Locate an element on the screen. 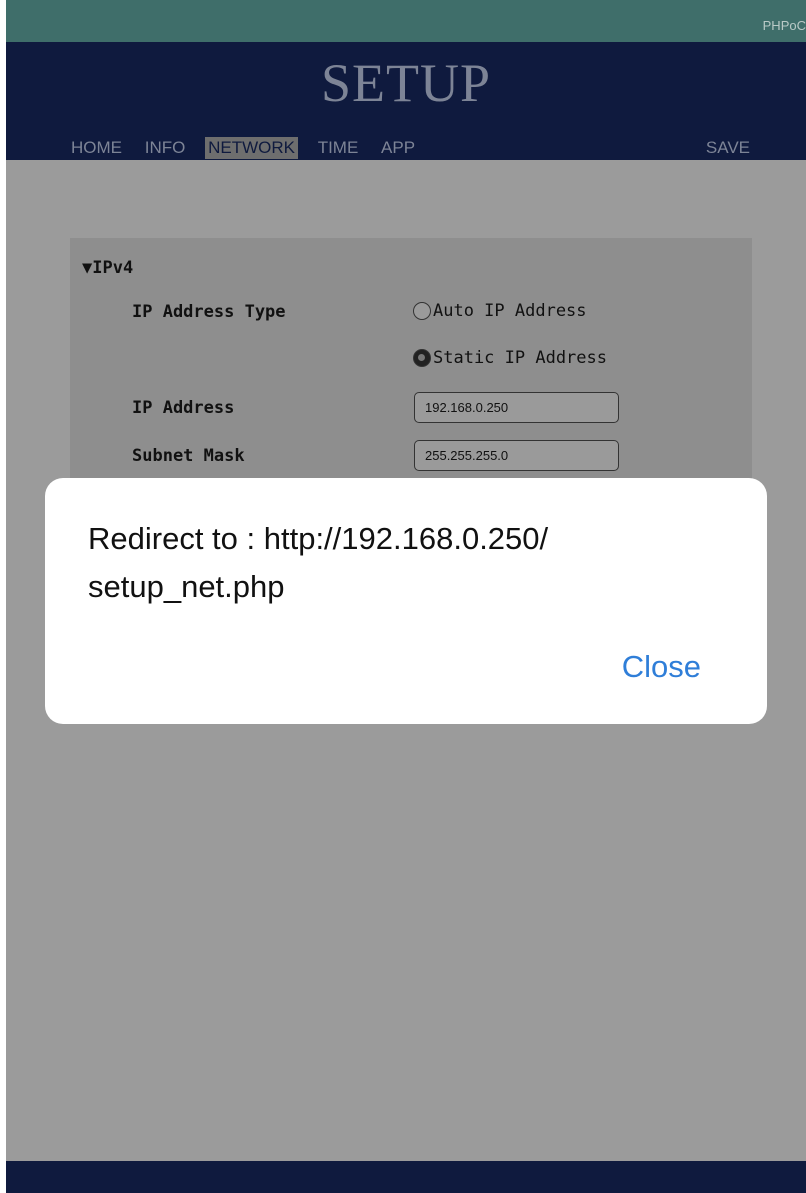  subnet-mask-input: 255.255.255.0 is located at coordinates (516, 455).